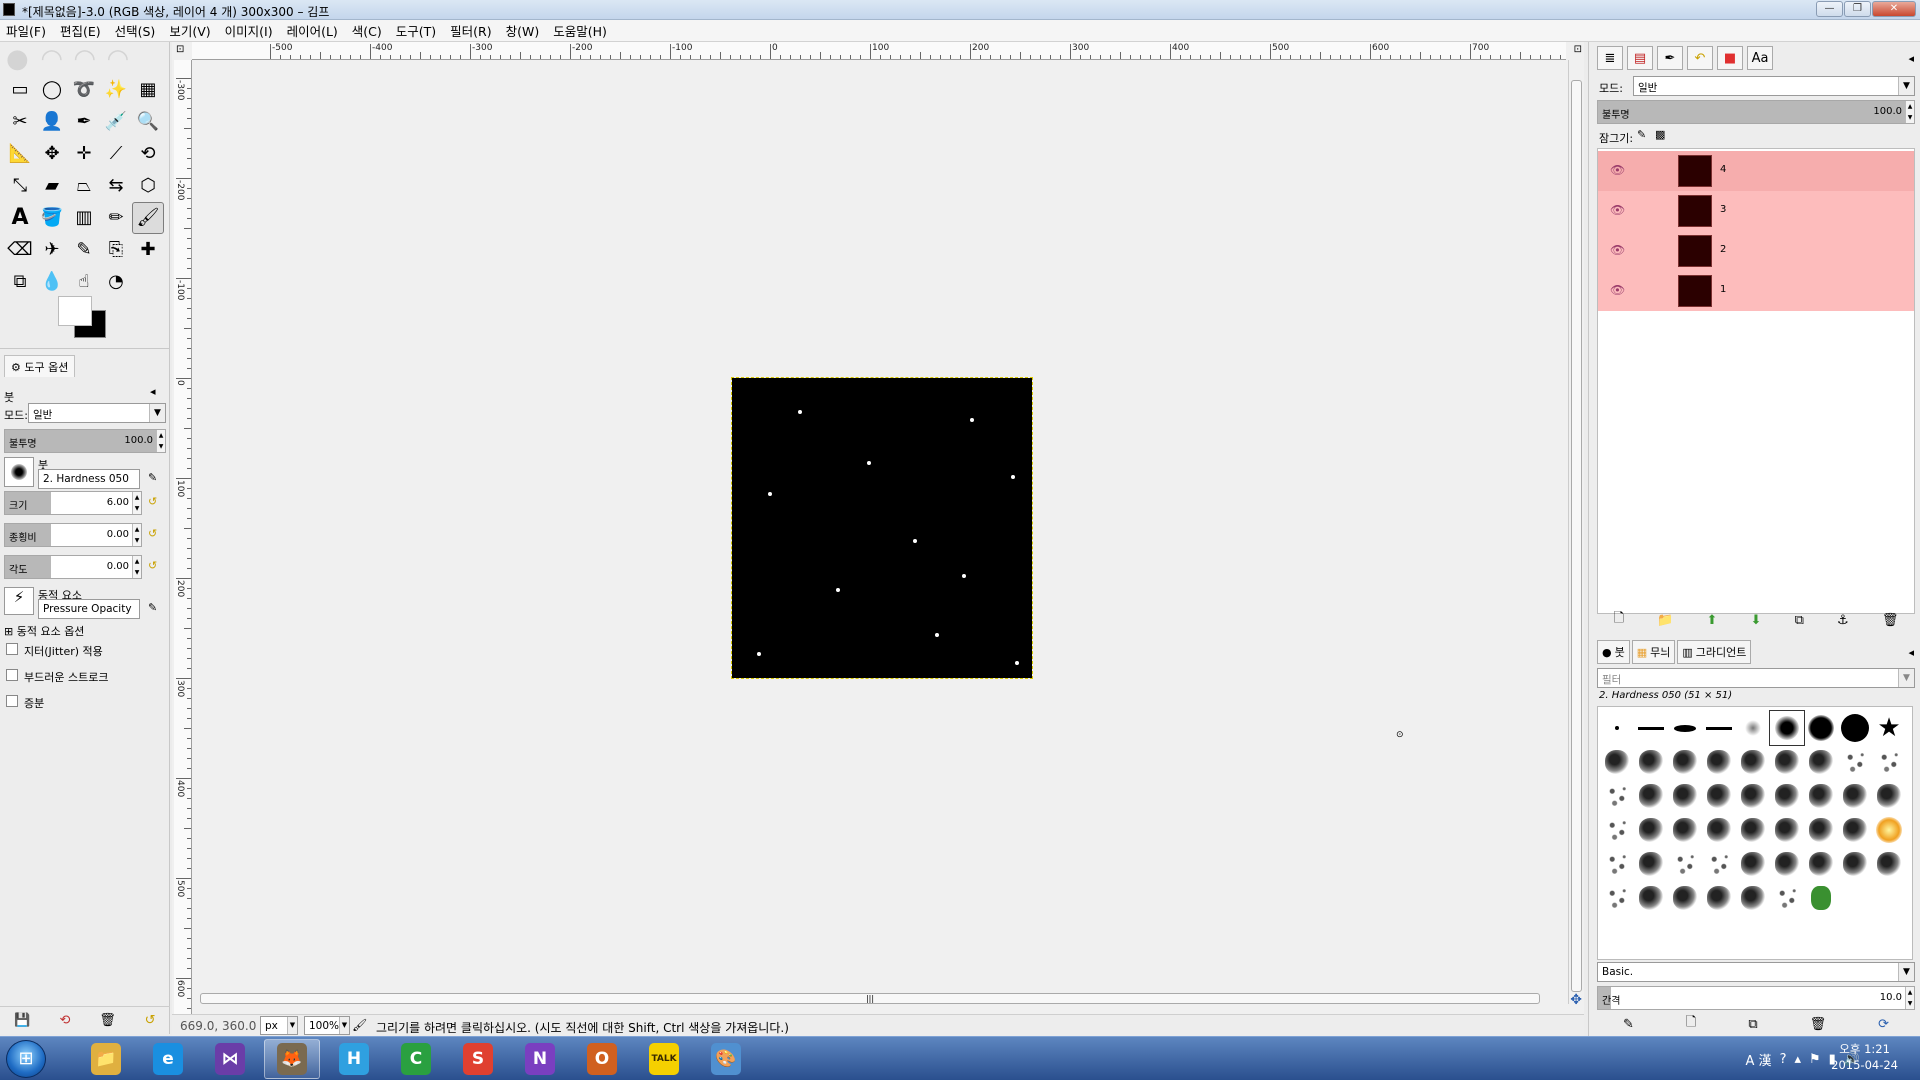  What do you see at coordinates (230, 1059) in the screenshot?
I see `taskbar-app: ⋈` at bounding box center [230, 1059].